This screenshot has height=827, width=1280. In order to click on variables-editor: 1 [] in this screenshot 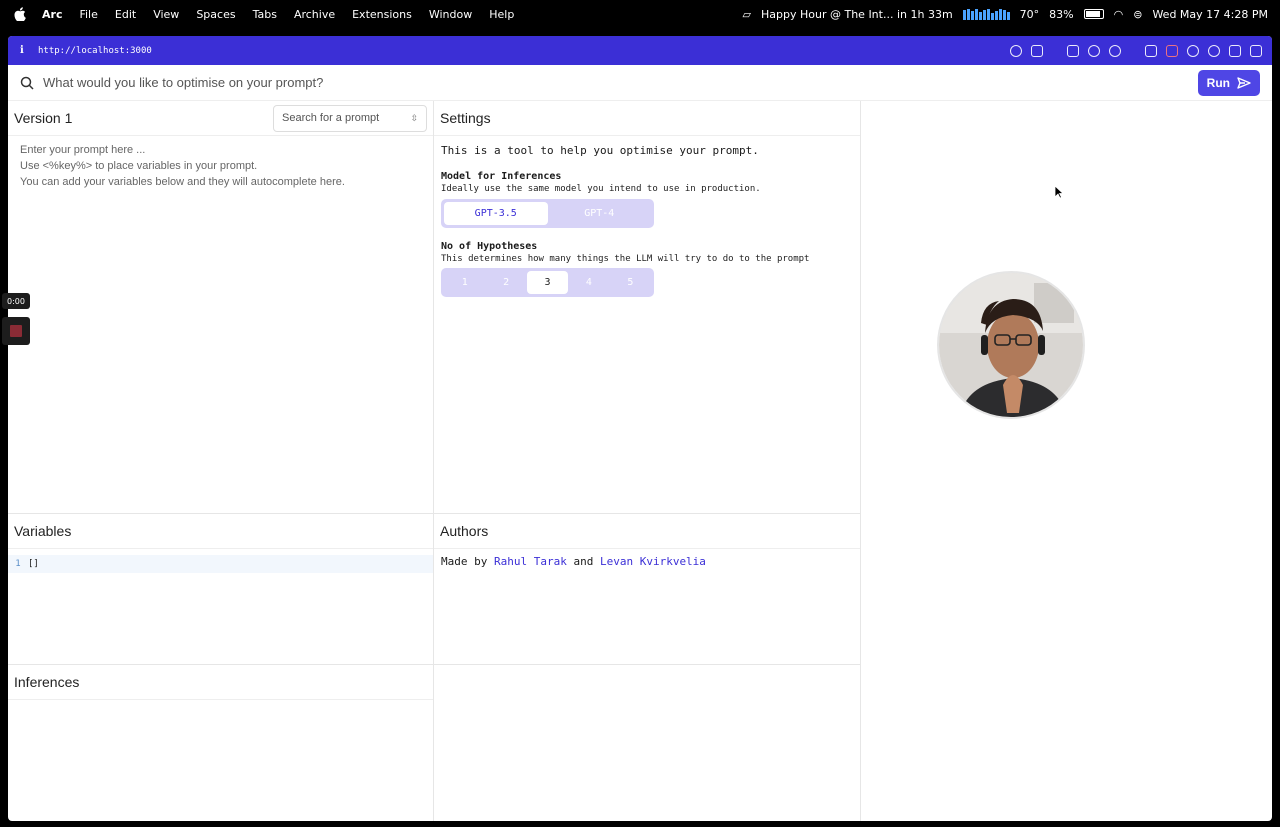, I will do `click(220, 564)`.